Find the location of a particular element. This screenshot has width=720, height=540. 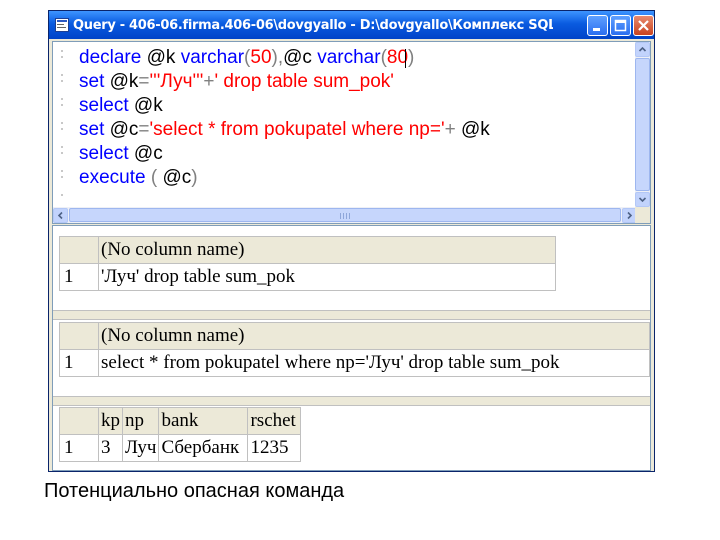

maximize-icon is located at coordinates (620, 25).